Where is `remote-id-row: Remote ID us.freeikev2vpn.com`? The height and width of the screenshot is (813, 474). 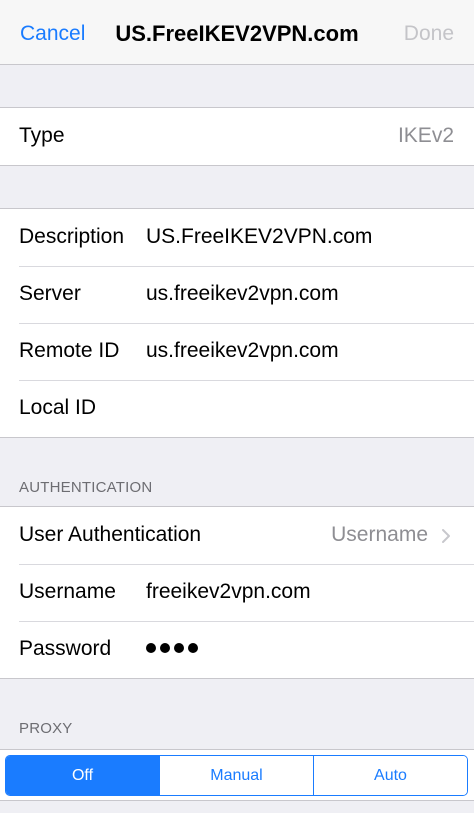
remote-id-row: Remote ID us.freeikev2vpn.com is located at coordinates (237, 351).